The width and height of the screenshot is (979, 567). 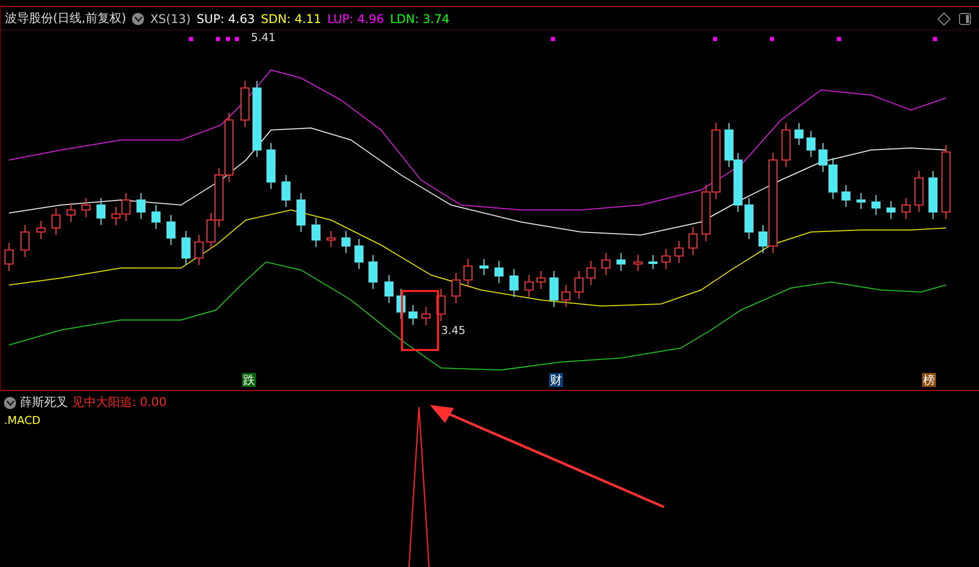 I want to click on indicator-name: .MACD, so click(x=22, y=420).